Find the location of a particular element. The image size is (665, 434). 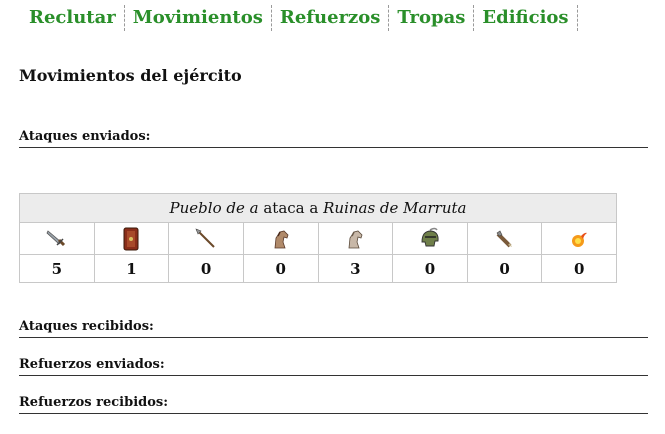

helmet-unit-icon is located at coordinates (430, 236).